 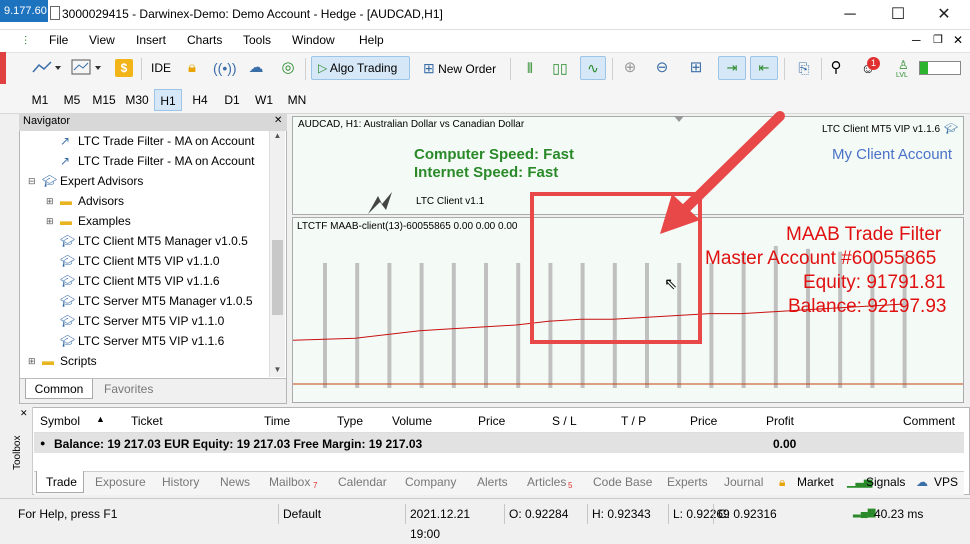 What do you see at coordinates (100, 419) in the screenshot?
I see `sort-arrow-icon: ▲` at bounding box center [100, 419].